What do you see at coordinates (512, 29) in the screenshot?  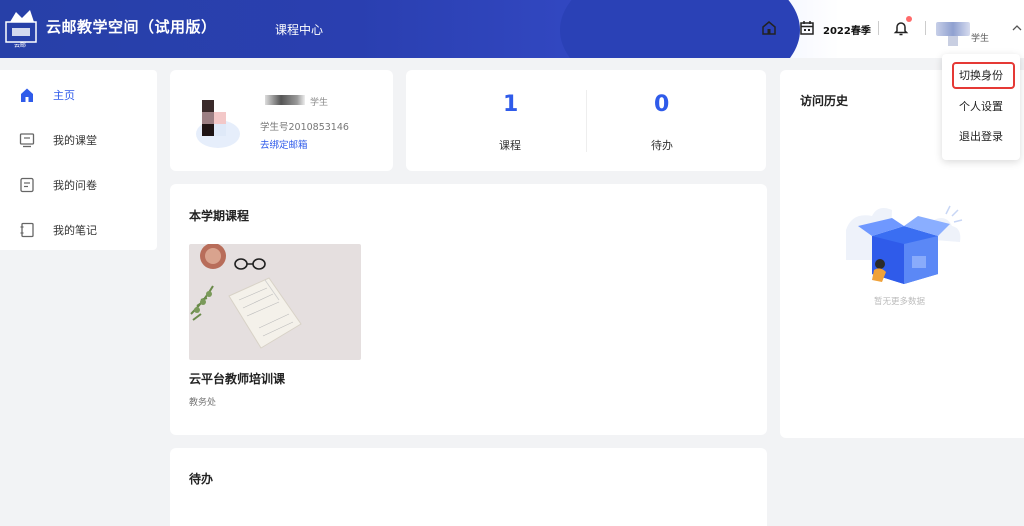 I see `top-header: 云邮 云邮教学空间（试用版） 课程中心 2022春季 学生` at bounding box center [512, 29].